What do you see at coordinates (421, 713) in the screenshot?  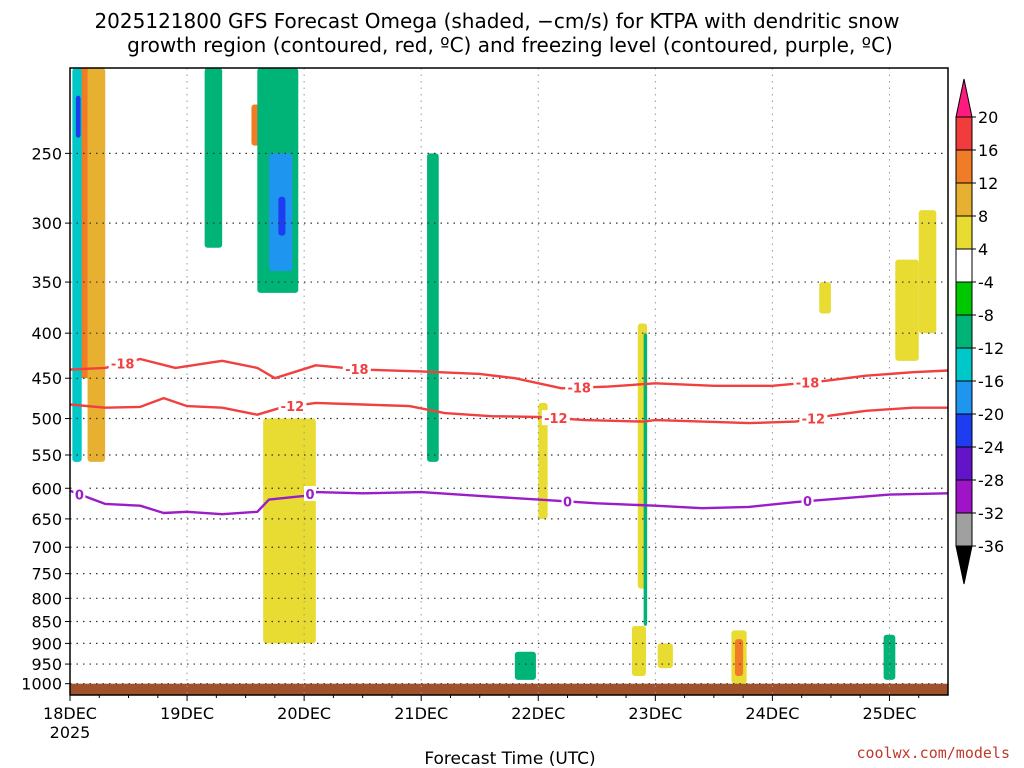 I see `x-tick-label: 21DEC` at bounding box center [421, 713].